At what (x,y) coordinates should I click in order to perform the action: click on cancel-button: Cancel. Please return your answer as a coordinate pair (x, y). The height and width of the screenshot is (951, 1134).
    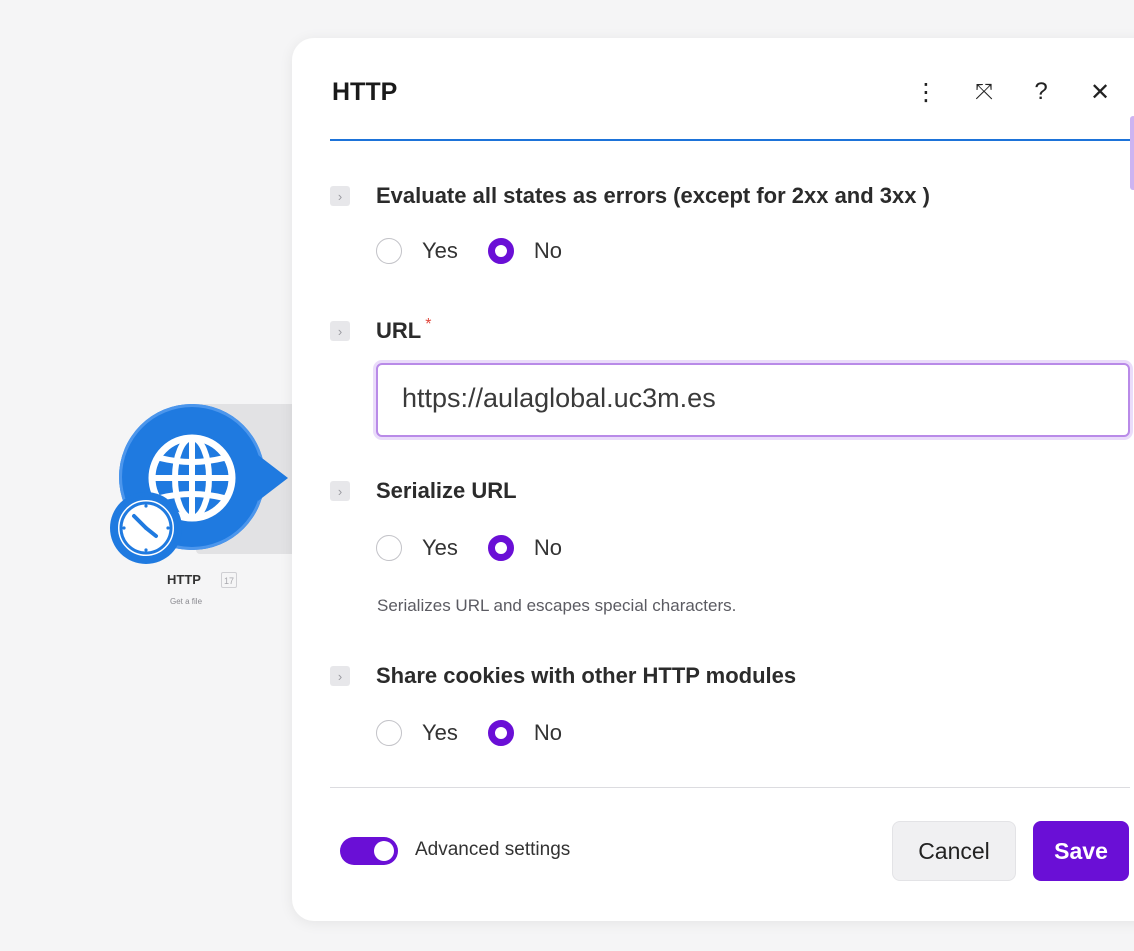
    Looking at the image, I should click on (954, 851).